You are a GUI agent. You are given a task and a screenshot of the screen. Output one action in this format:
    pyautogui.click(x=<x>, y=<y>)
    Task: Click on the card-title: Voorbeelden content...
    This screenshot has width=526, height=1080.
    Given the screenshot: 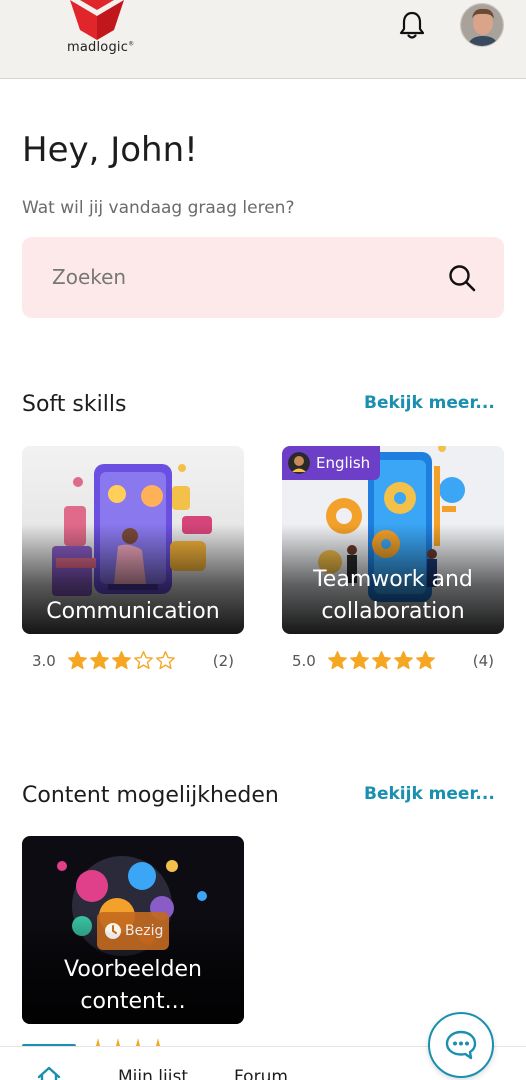 What is the action you would take?
    pyautogui.click(x=133, y=985)
    